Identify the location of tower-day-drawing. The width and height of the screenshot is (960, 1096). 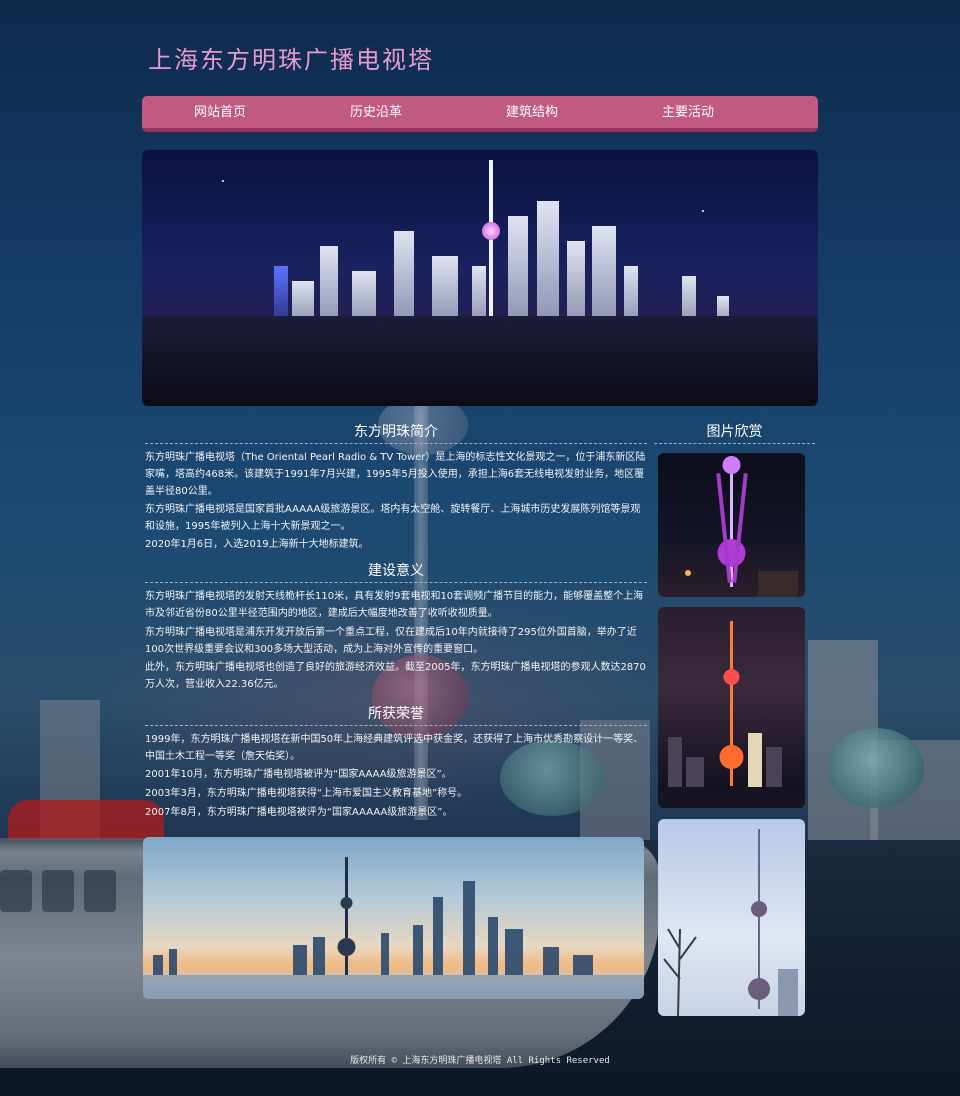
(730, 922).